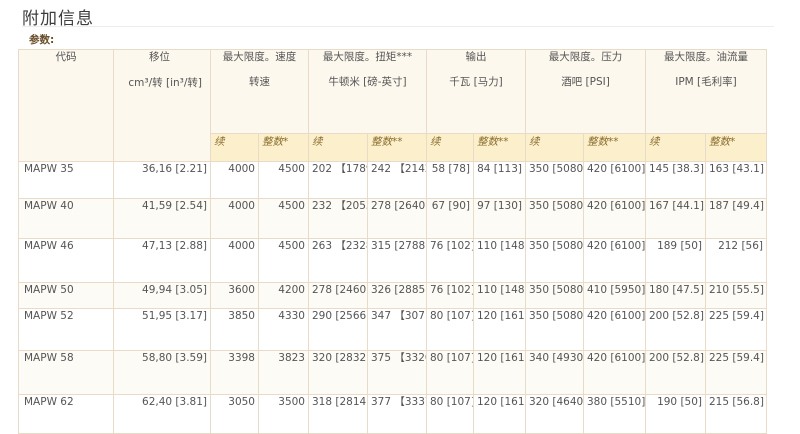  What do you see at coordinates (338, 414) in the screenshot?
I see `table-cell: 318 [2814]` at bounding box center [338, 414].